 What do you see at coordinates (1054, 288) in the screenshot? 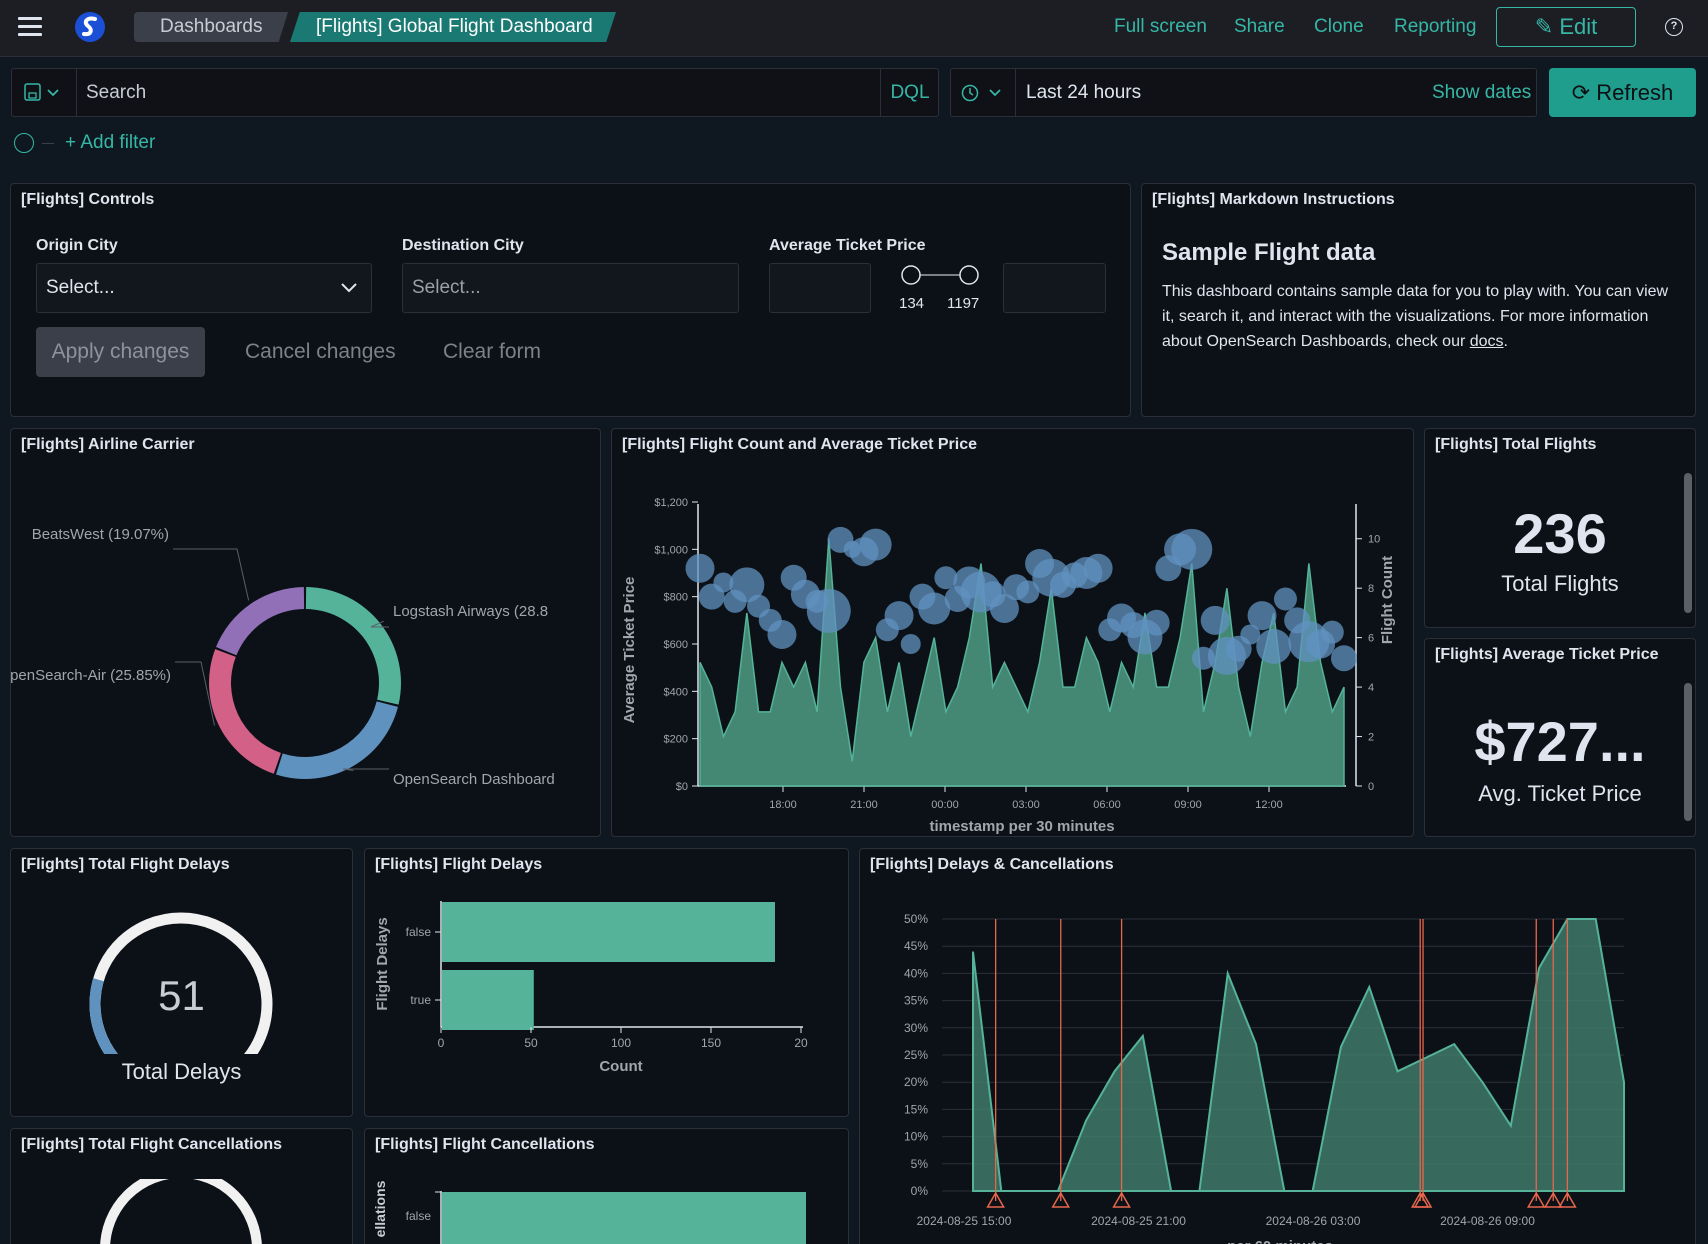
I see `price-max-input` at bounding box center [1054, 288].